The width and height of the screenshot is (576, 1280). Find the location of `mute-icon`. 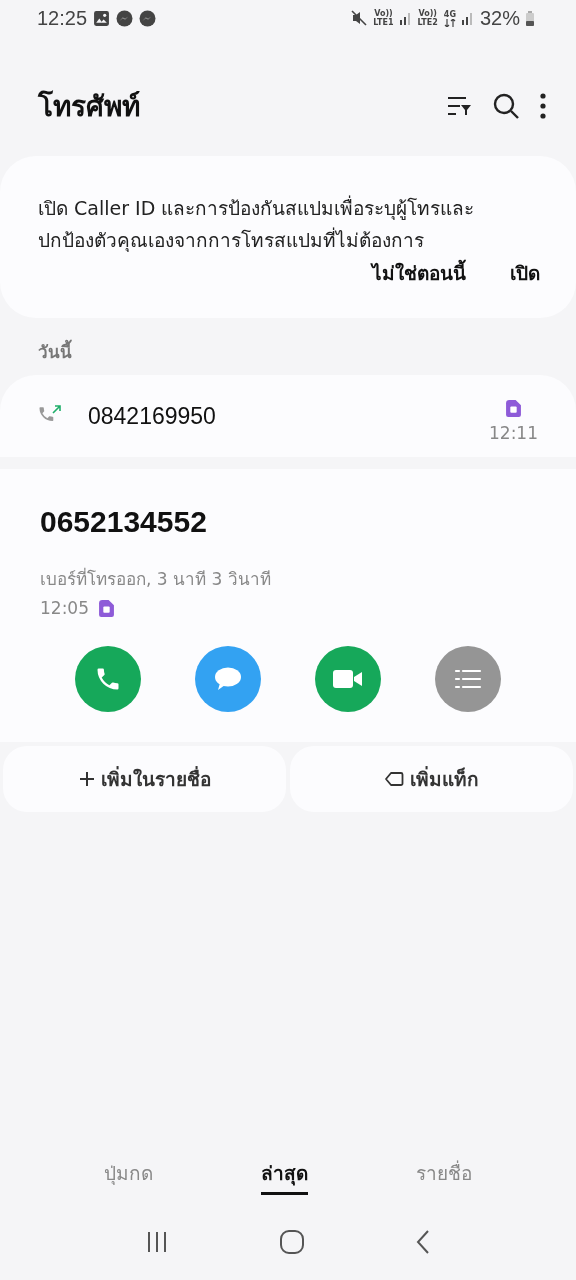

mute-icon is located at coordinates (359, 18).